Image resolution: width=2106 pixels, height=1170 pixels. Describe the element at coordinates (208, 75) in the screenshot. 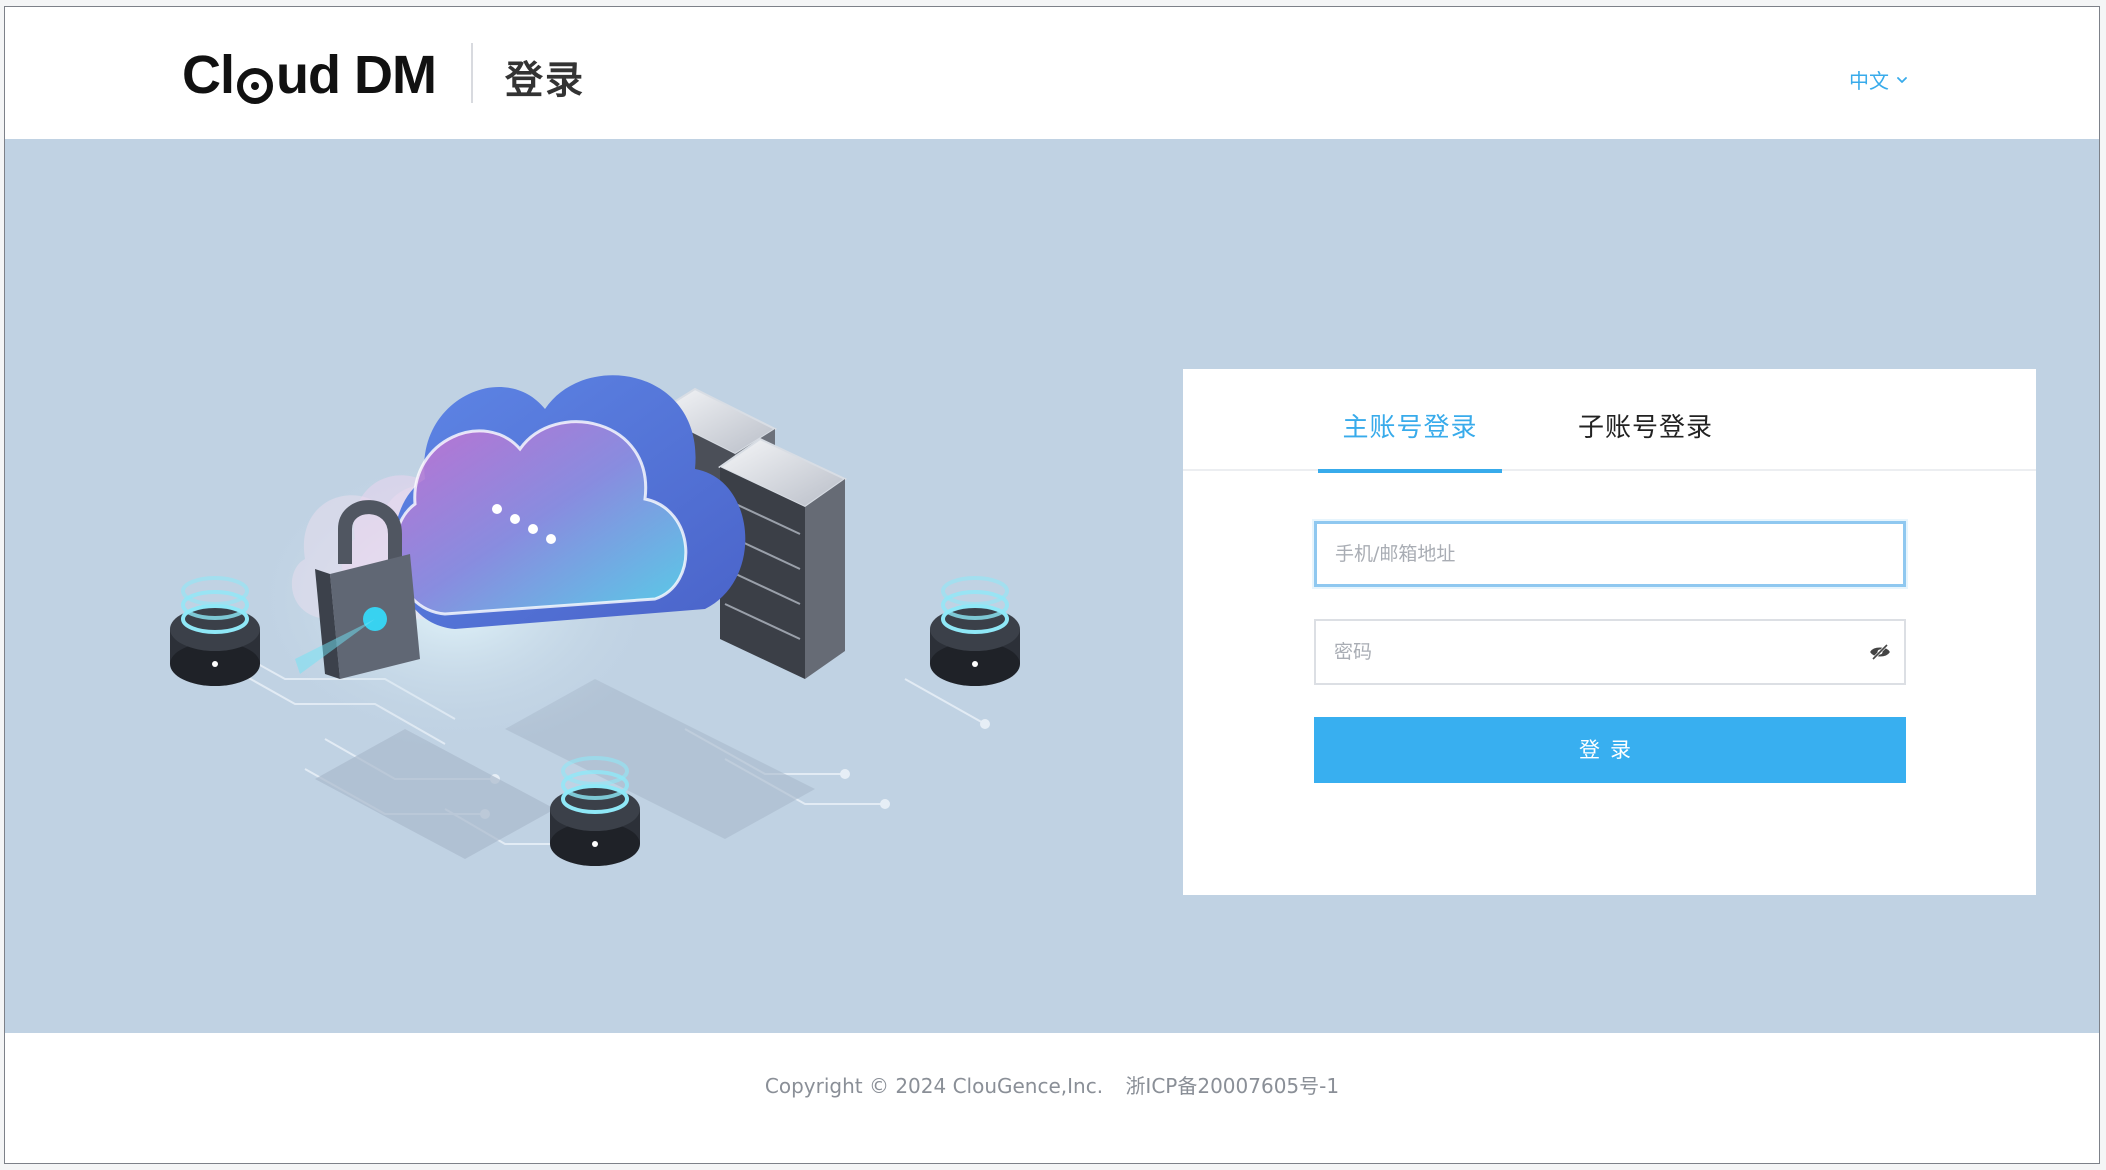

I see `logo-text-left: Cl` at that location.